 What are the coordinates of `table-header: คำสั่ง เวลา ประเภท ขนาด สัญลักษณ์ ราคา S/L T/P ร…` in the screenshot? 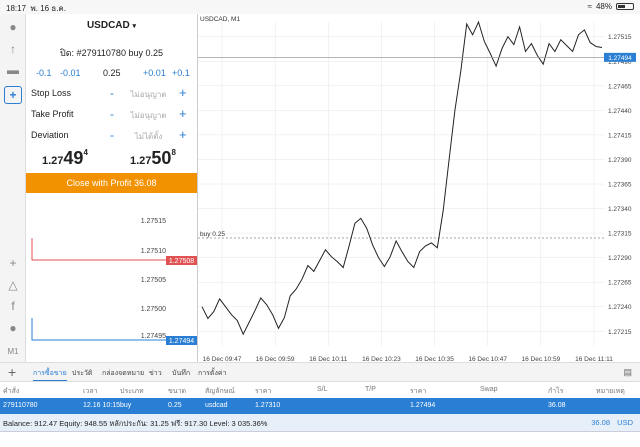 It's located at (320, 390).